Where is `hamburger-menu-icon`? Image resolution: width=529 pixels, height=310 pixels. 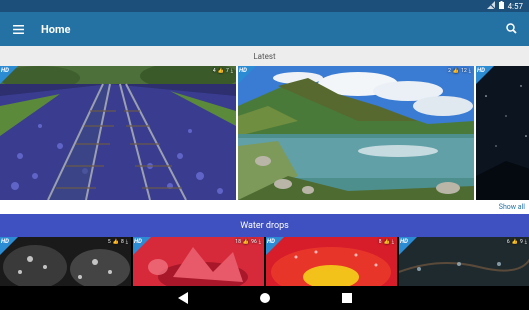
hamburger-menu-icon is located at coordinates (18, 29).